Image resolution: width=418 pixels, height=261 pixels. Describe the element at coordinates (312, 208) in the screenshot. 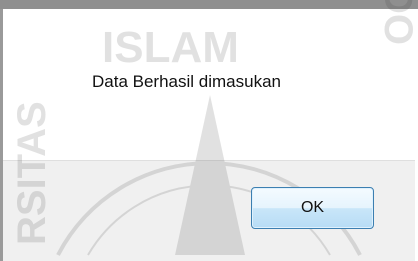

I see `ok-button: OK` at that location.